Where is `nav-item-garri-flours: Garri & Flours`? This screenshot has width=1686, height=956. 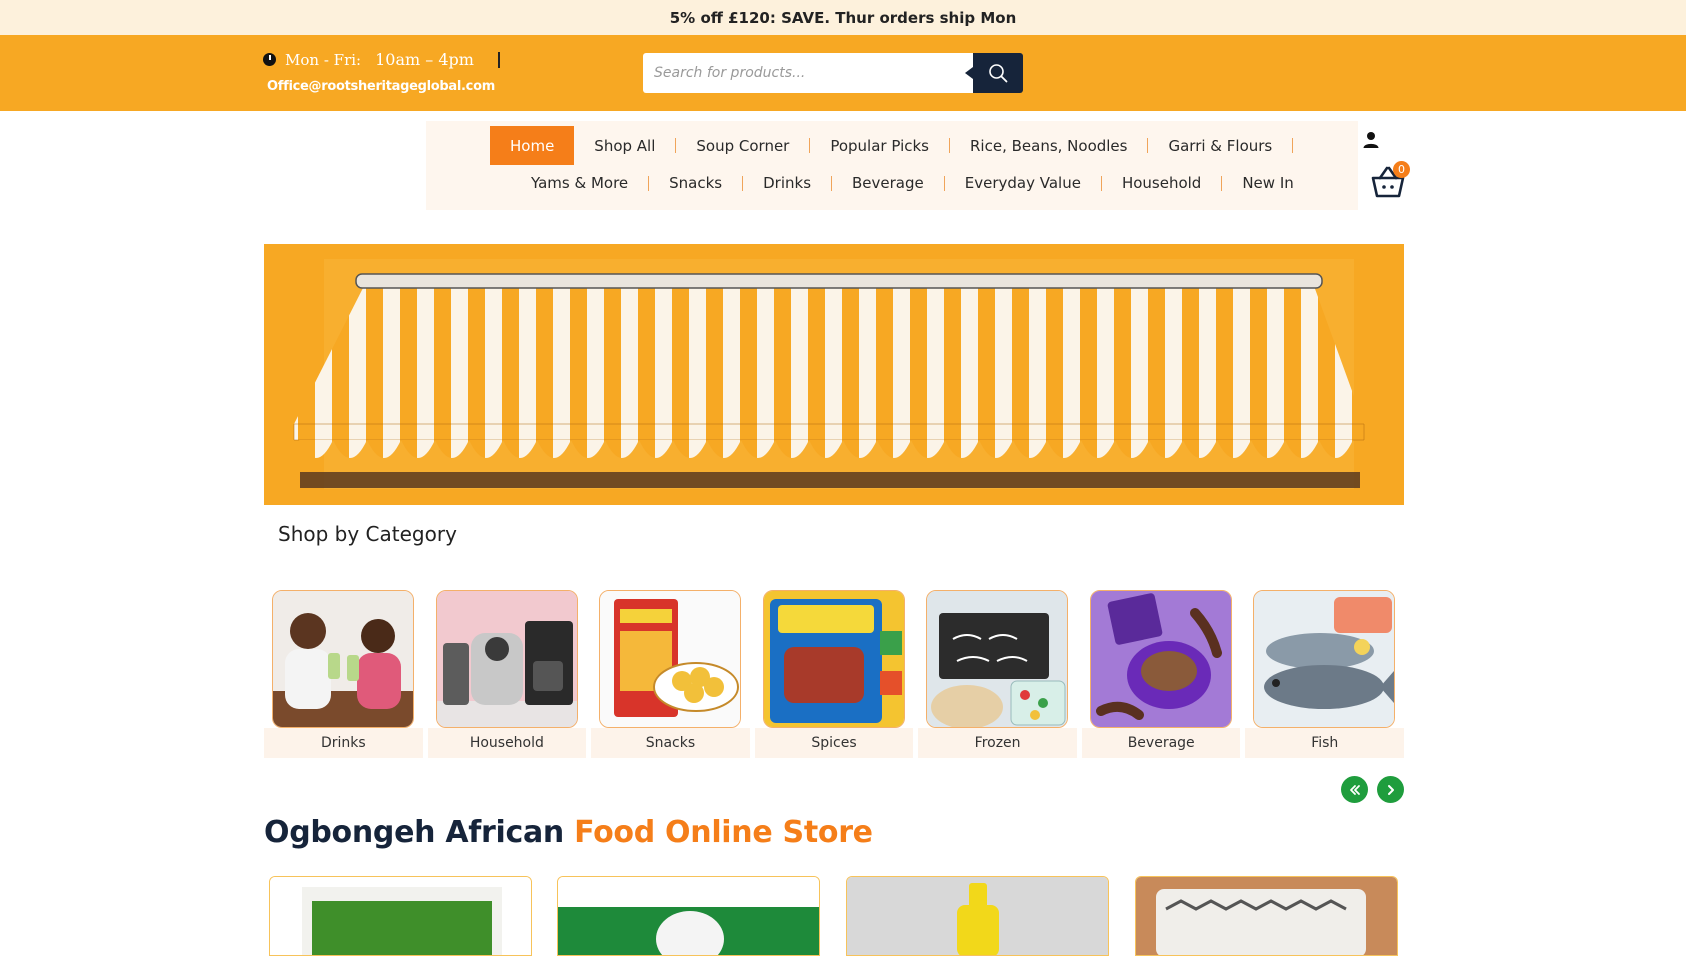
nav-item-garri-flours: Garri & Flours is located at coordinates (1220, 145).